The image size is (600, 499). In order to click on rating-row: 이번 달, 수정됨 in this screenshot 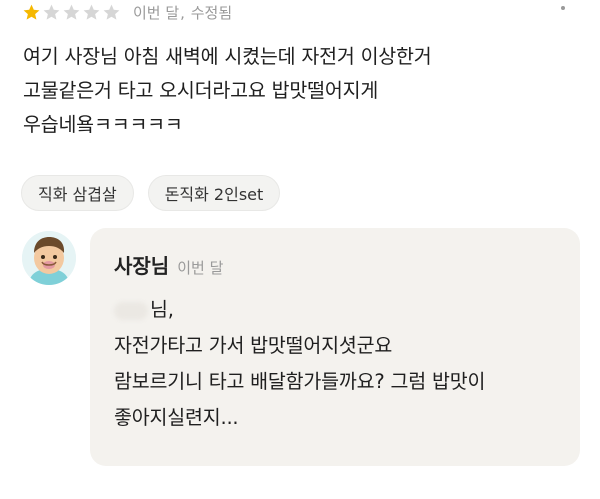, I will do `click(127, 12)`.